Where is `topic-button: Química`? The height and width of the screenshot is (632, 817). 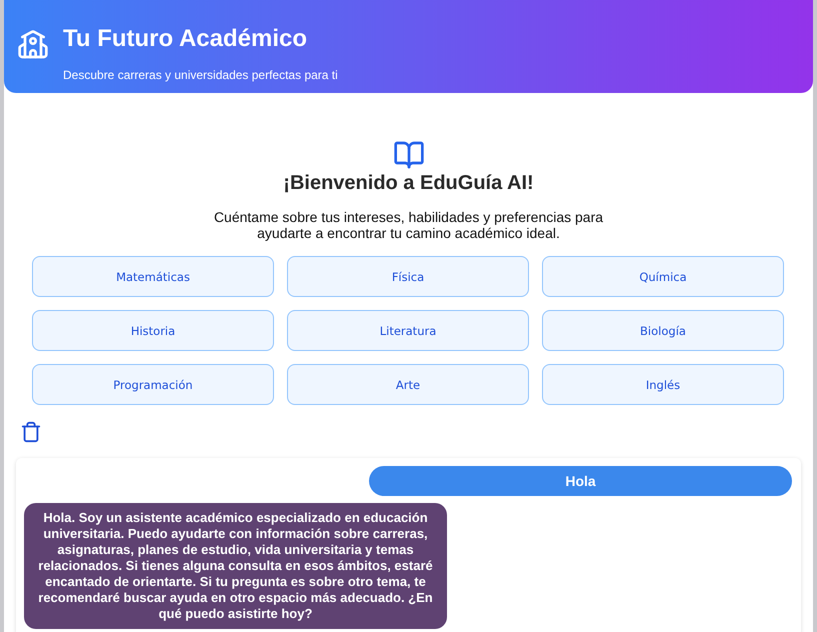
topic-button: Química is located at coordinates (663, 276).